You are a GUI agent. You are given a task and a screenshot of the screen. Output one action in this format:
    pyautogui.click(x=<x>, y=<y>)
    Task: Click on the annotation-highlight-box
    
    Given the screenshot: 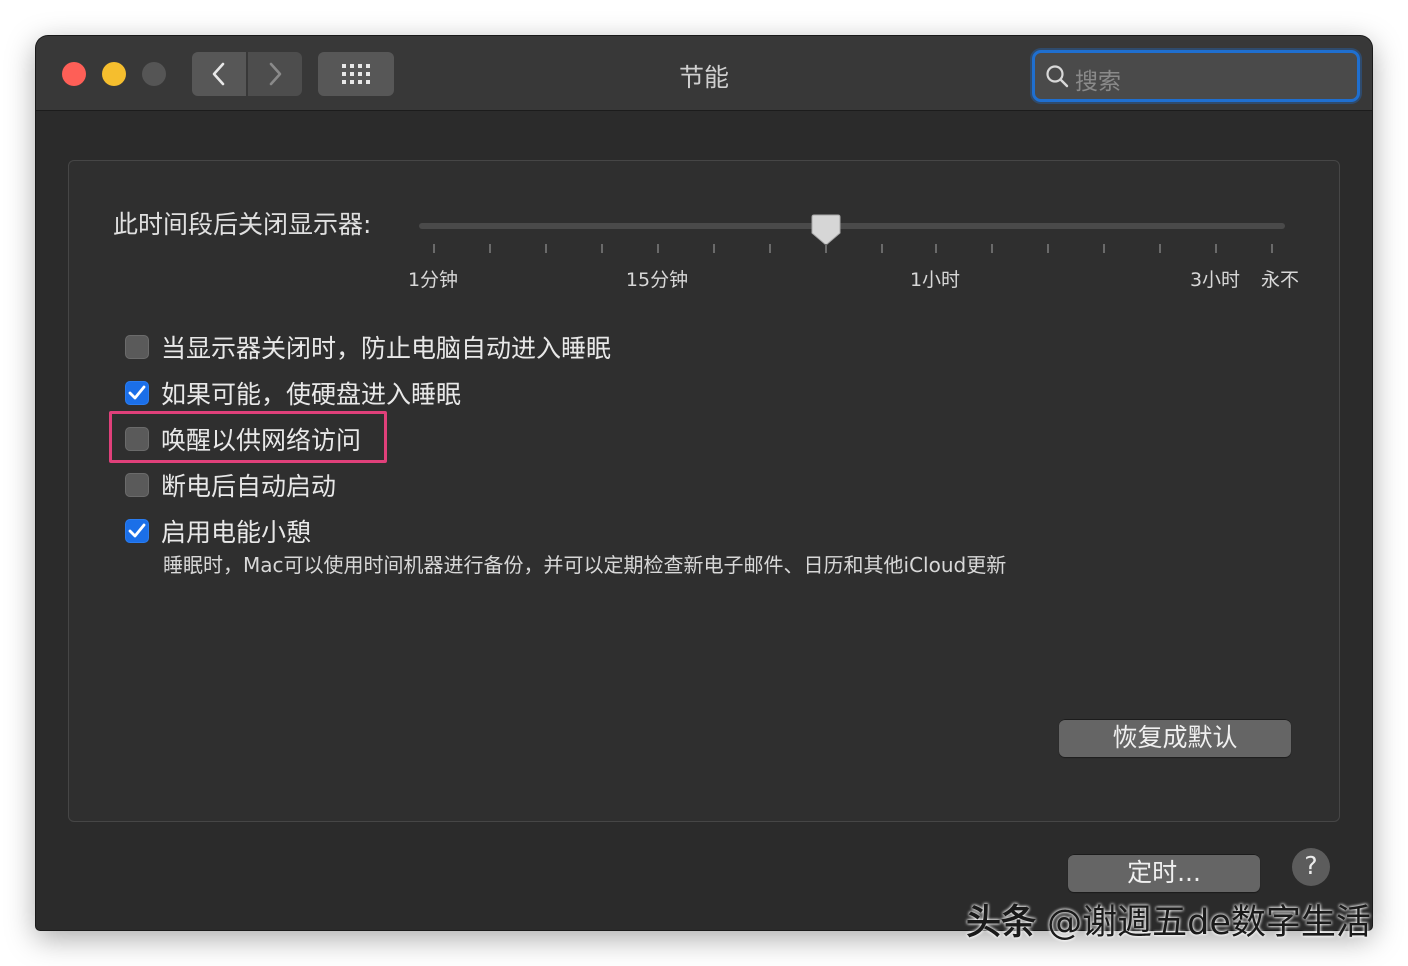 What is the action you would take?
    pyautogui.click(x=248, y=437)
    